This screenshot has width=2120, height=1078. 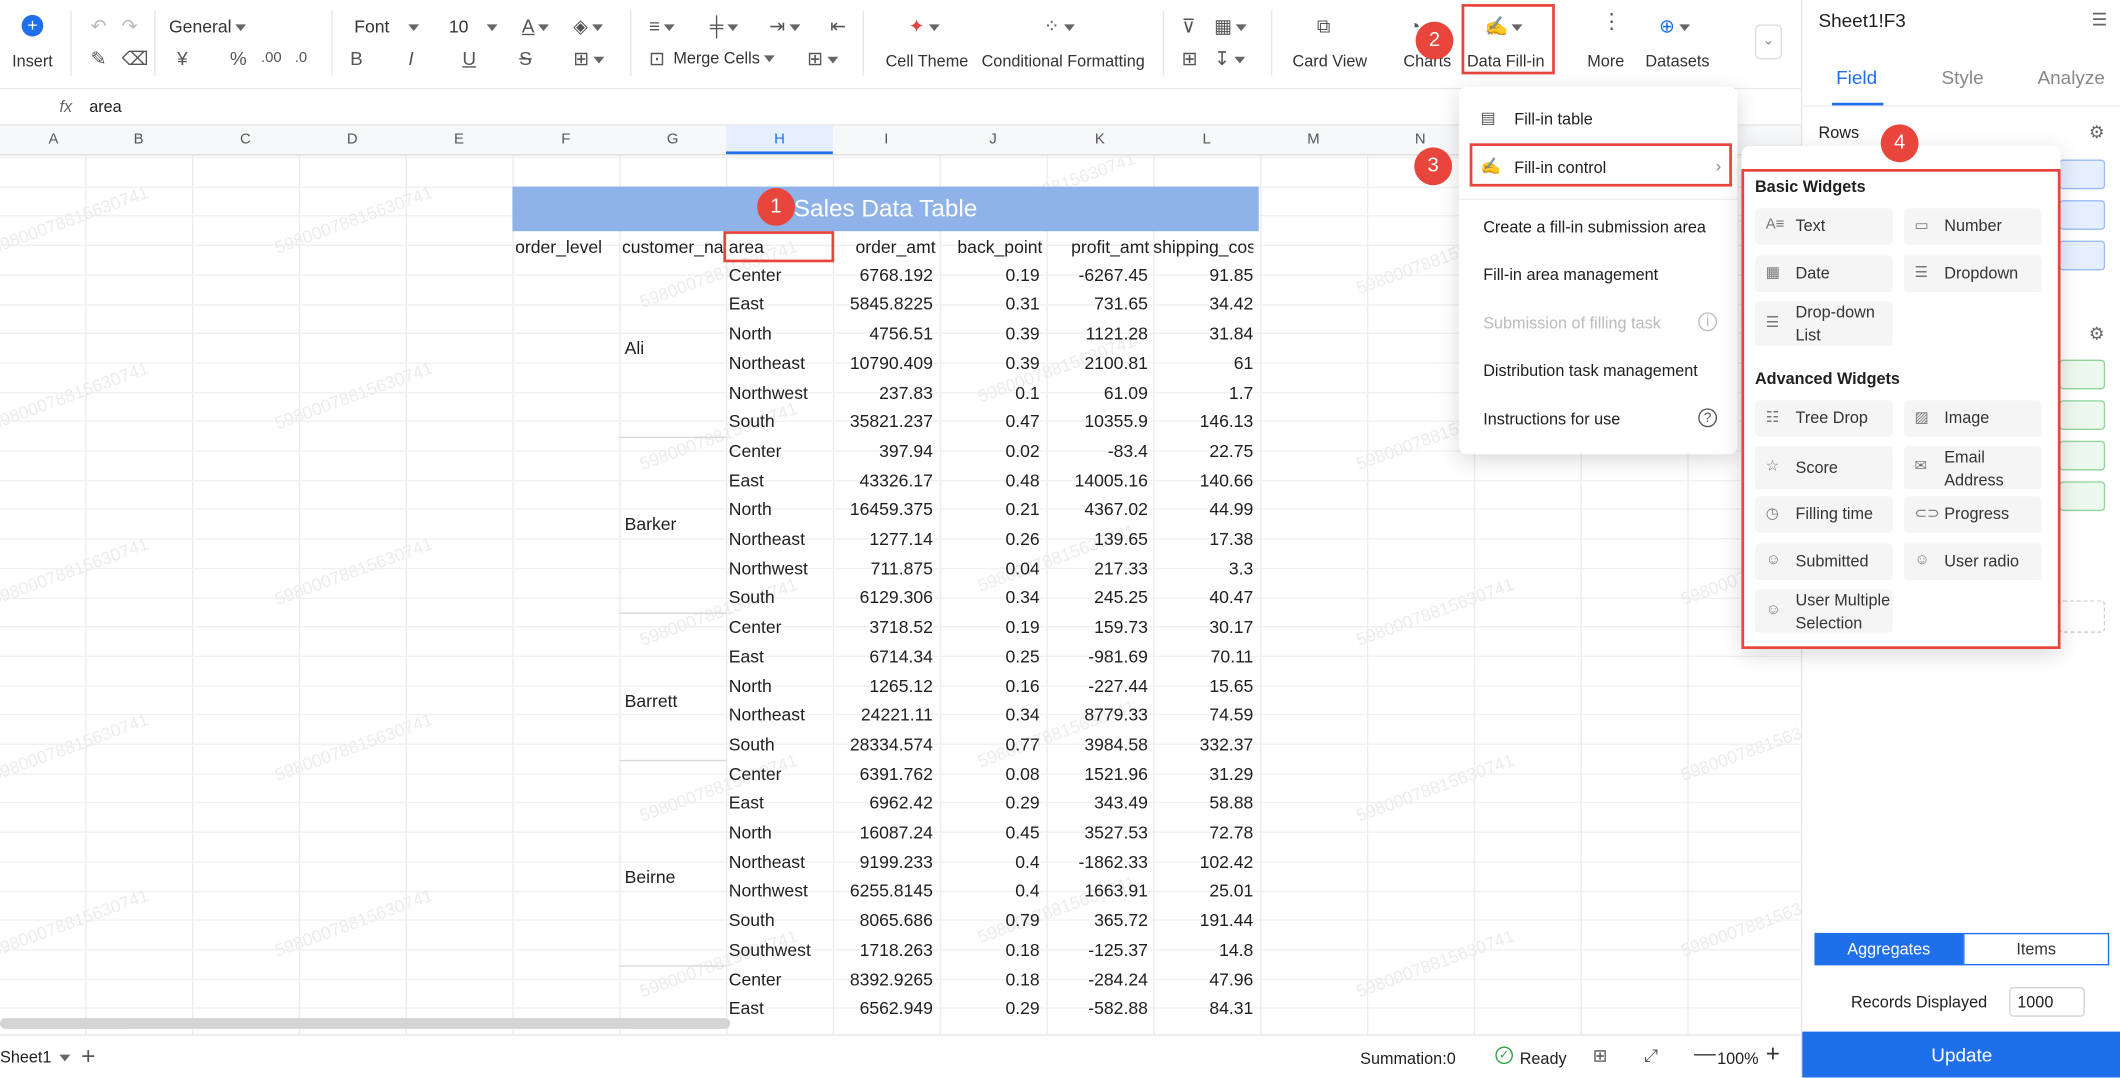 I want to click on filter-drop-zone, so click(x=2082, y=616).